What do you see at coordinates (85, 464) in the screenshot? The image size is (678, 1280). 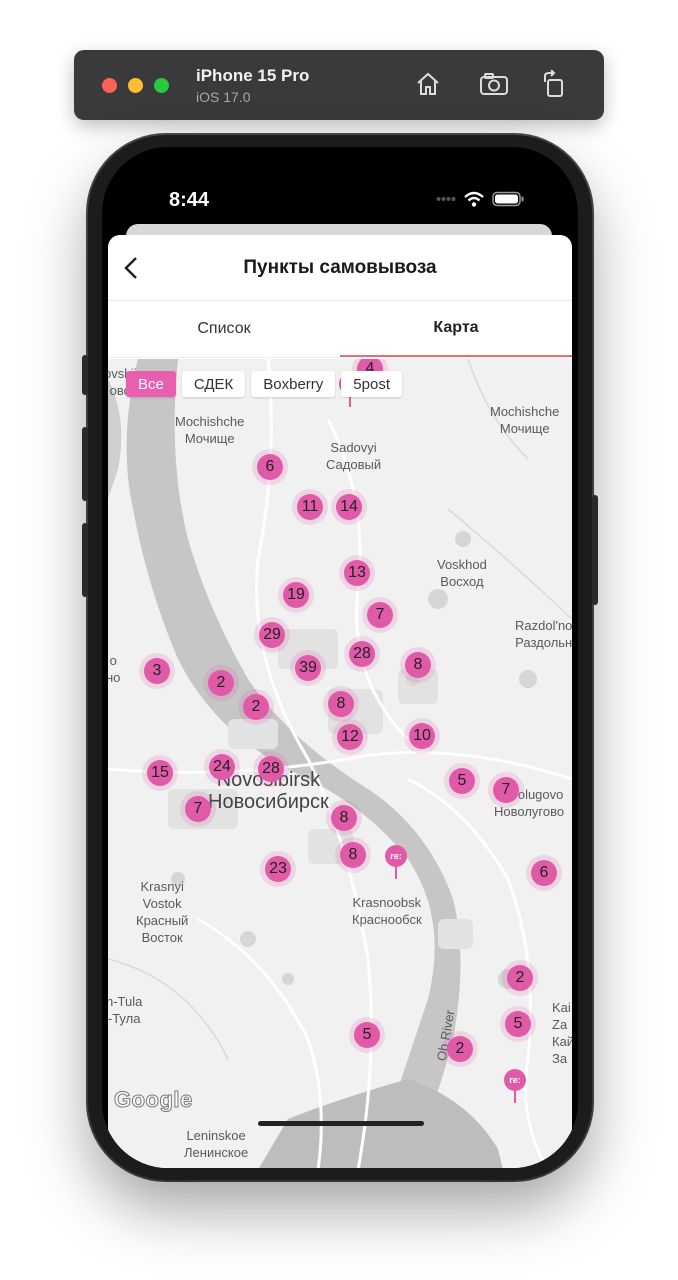 I see `volume-up-button` at bounding box center [85, 464].